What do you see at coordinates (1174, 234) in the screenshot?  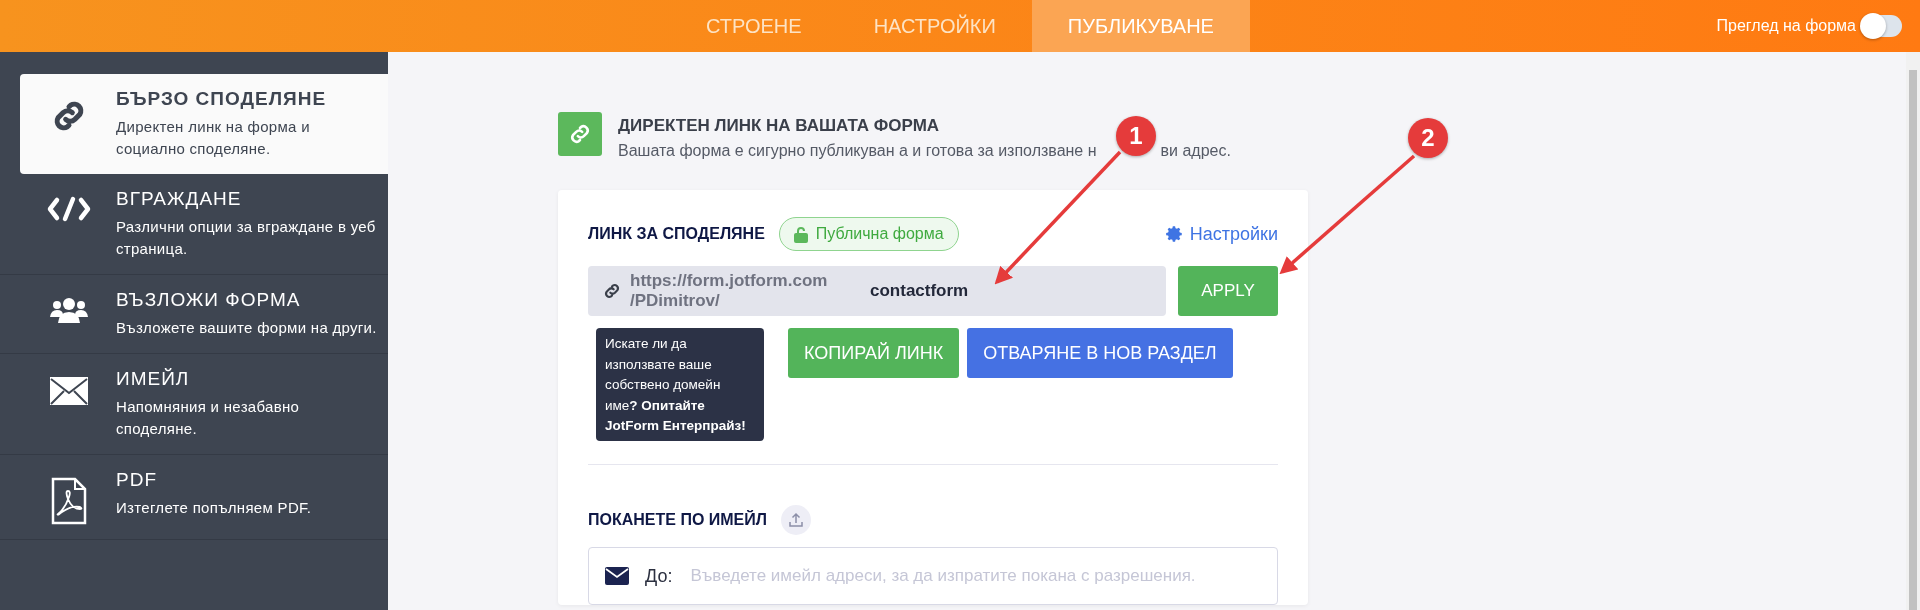 I see `settings-icon` at bounding box center [1174, 234].